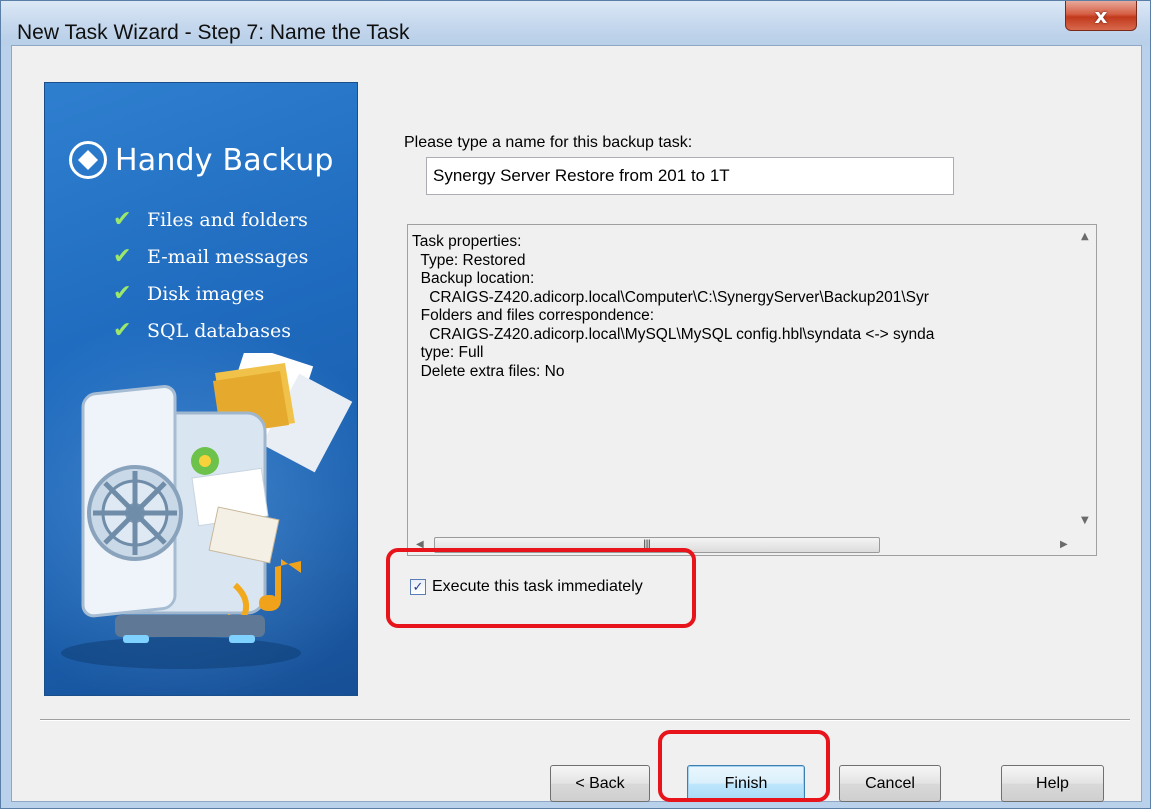  Describe the element at coordinates (213, 32) in the screenshot. I see `window-title: New Task Wizard - Step 7: Name the Task` at that location.